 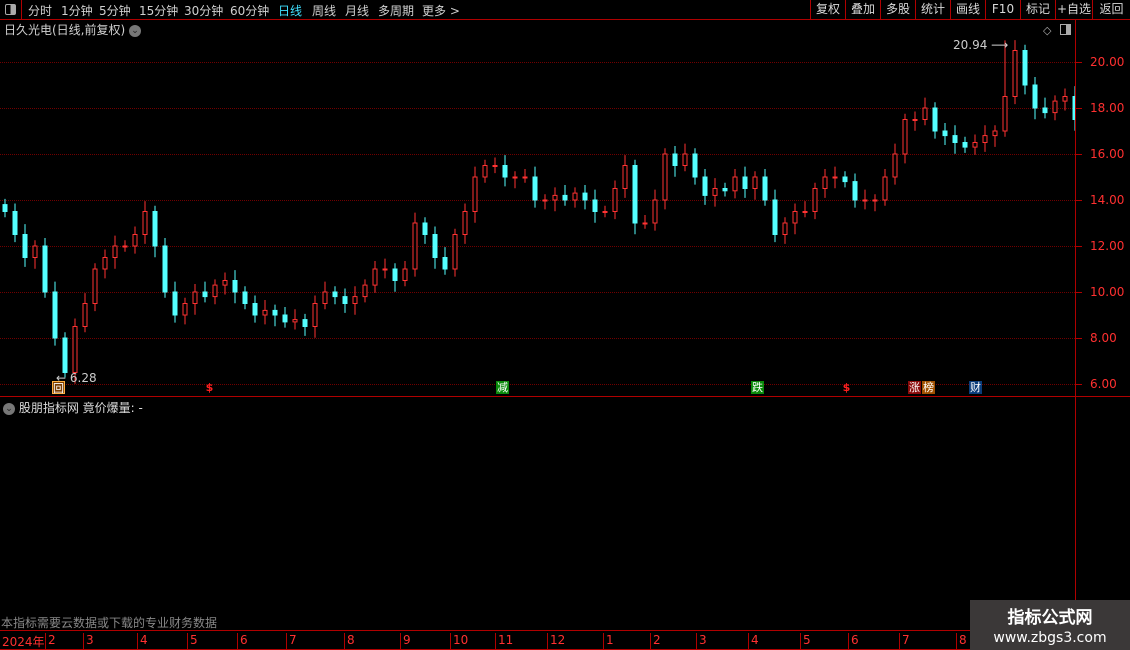 What do you see at coordinates (209, 387) in the screenshot?
I see `signal-marker-1: $` at bounding box center [209, 387].